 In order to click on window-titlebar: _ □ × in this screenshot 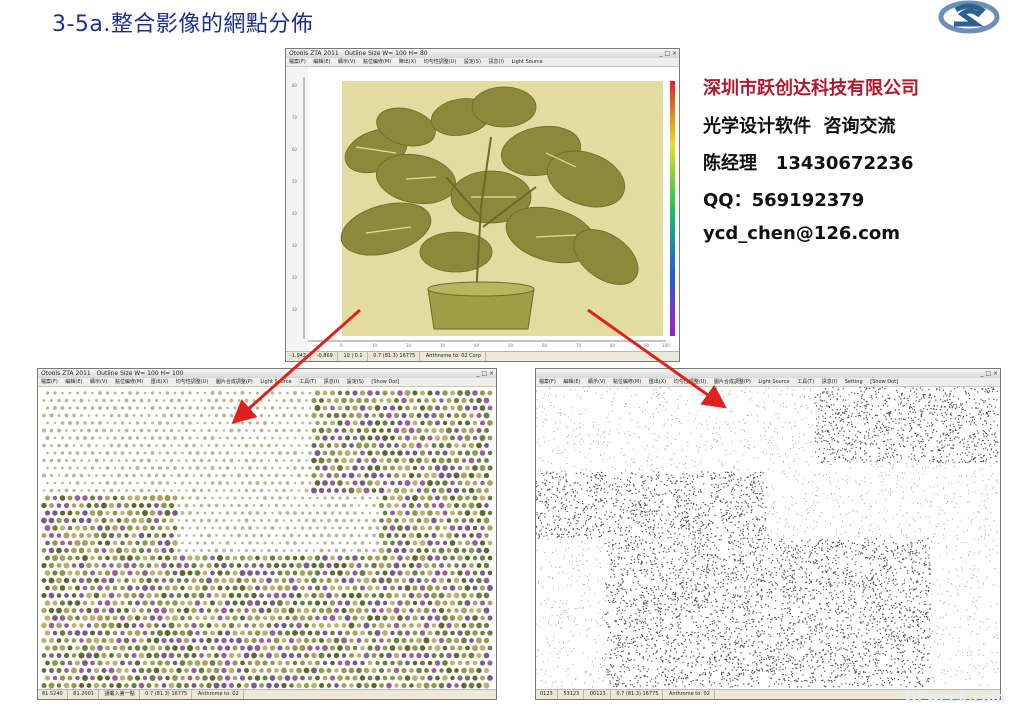, I will do `click(768, 373)`.